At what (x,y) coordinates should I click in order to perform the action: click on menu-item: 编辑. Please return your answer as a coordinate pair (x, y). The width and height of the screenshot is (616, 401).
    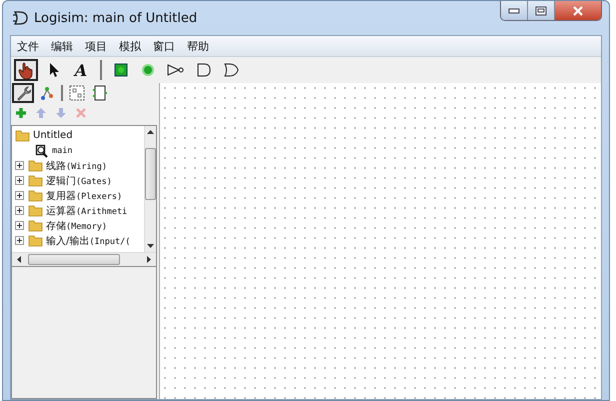
    Looking at the image, I should click on (62, 46).